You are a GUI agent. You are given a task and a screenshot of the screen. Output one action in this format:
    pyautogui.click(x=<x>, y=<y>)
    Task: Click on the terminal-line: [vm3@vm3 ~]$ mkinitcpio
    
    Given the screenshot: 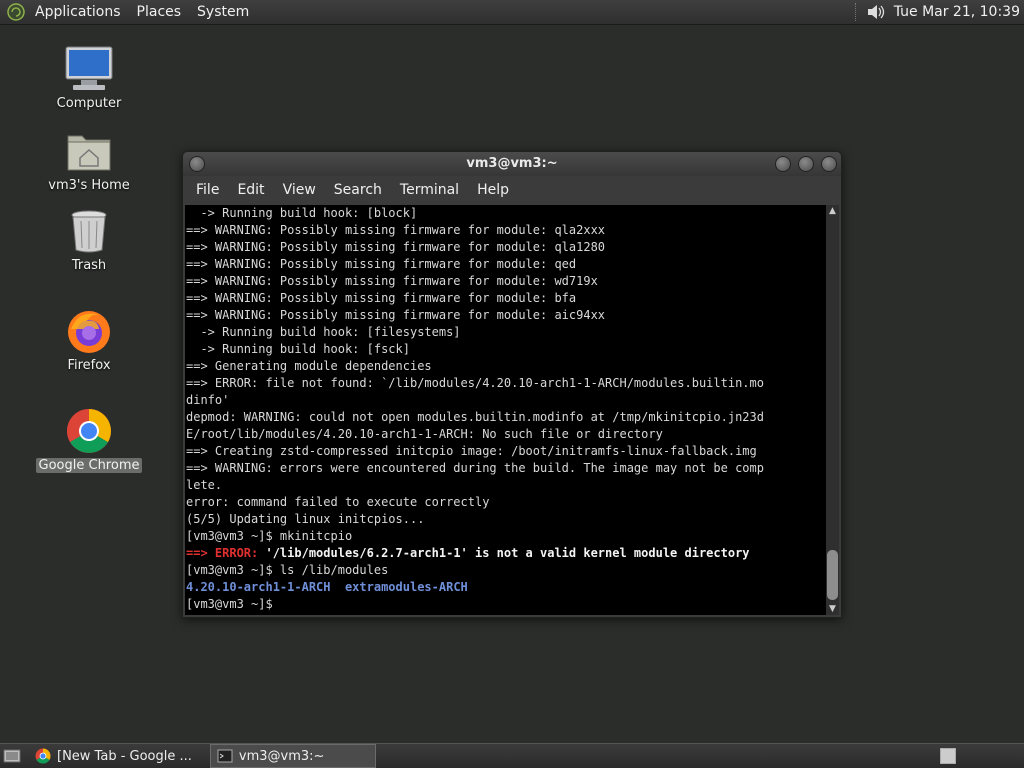 What is the action you would take?
    pyautogui.click(x=269, y=536)
    